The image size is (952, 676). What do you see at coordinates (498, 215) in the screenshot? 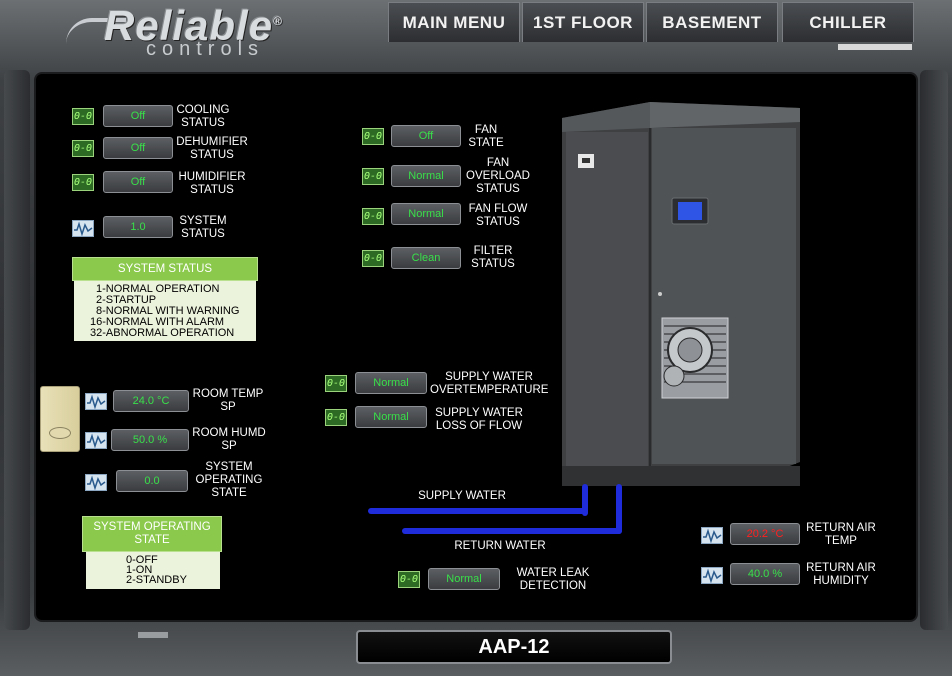
I see `fan-flow-label: FAN FLOW STATUS` at bounding box center [498, 215].